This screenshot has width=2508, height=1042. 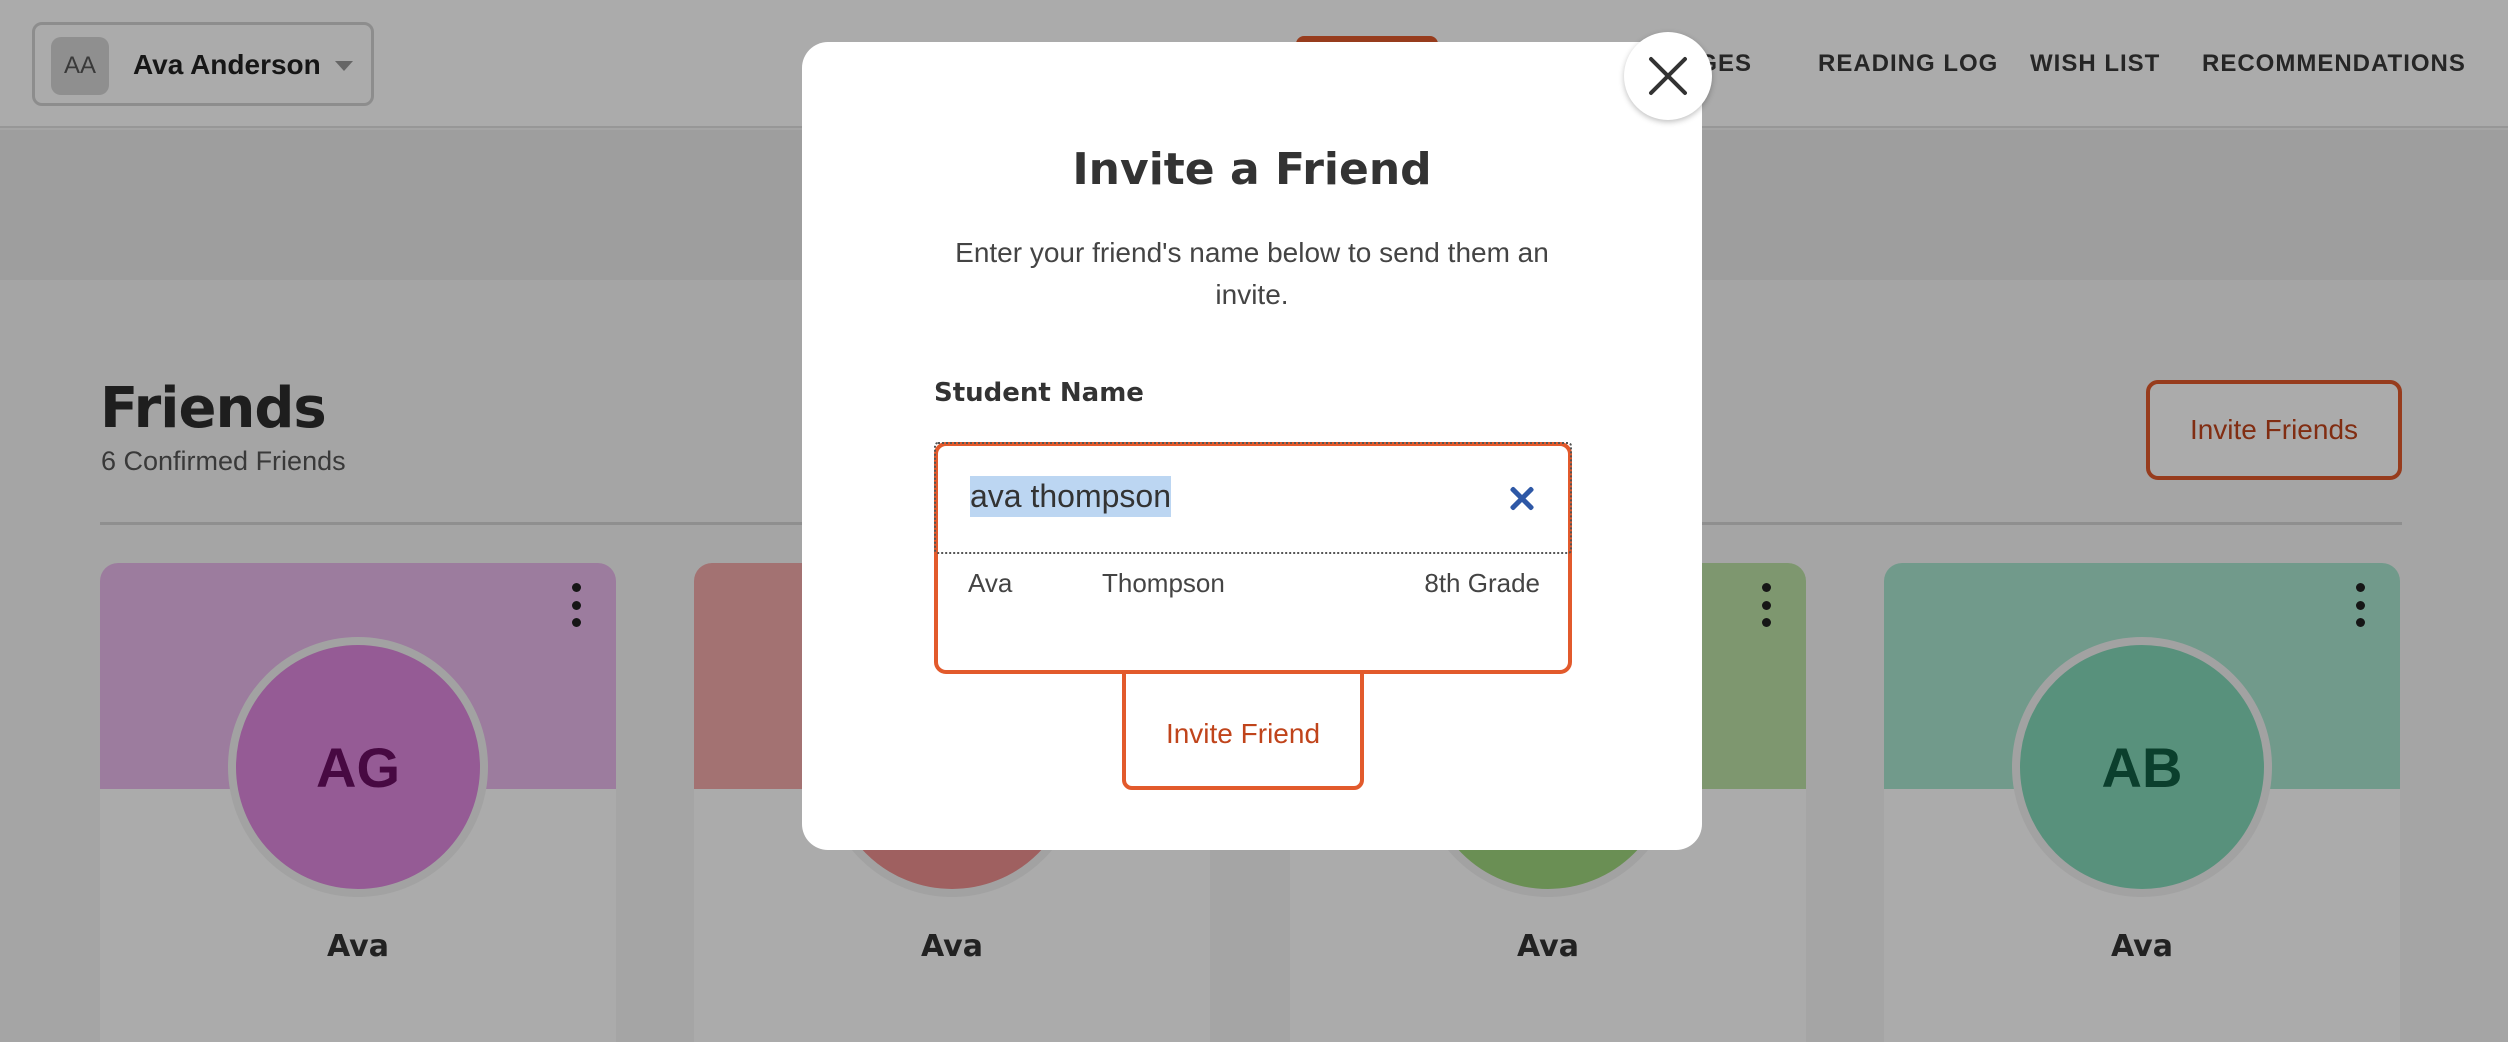 What do you see at coordinates (990, 583) in the screenshot?
I see `result-first-name: Ava` at bounding box center [990, 583].